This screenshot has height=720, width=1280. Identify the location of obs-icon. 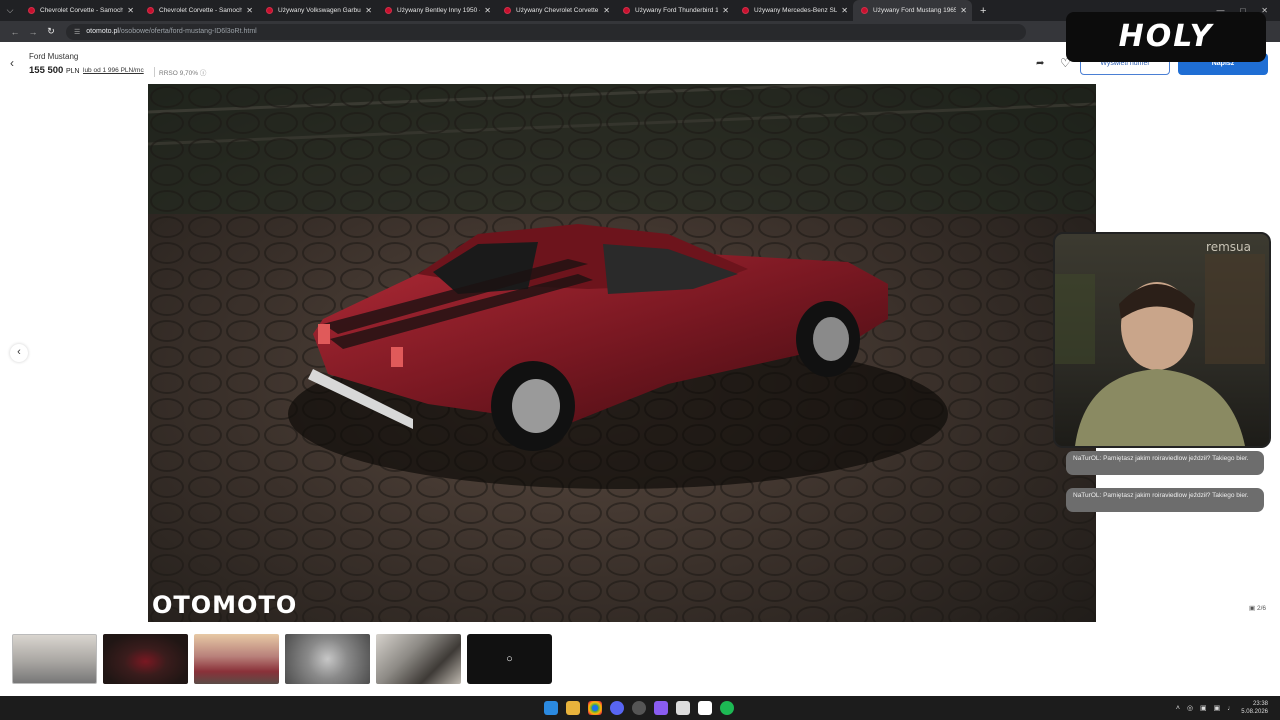
(639, 708).